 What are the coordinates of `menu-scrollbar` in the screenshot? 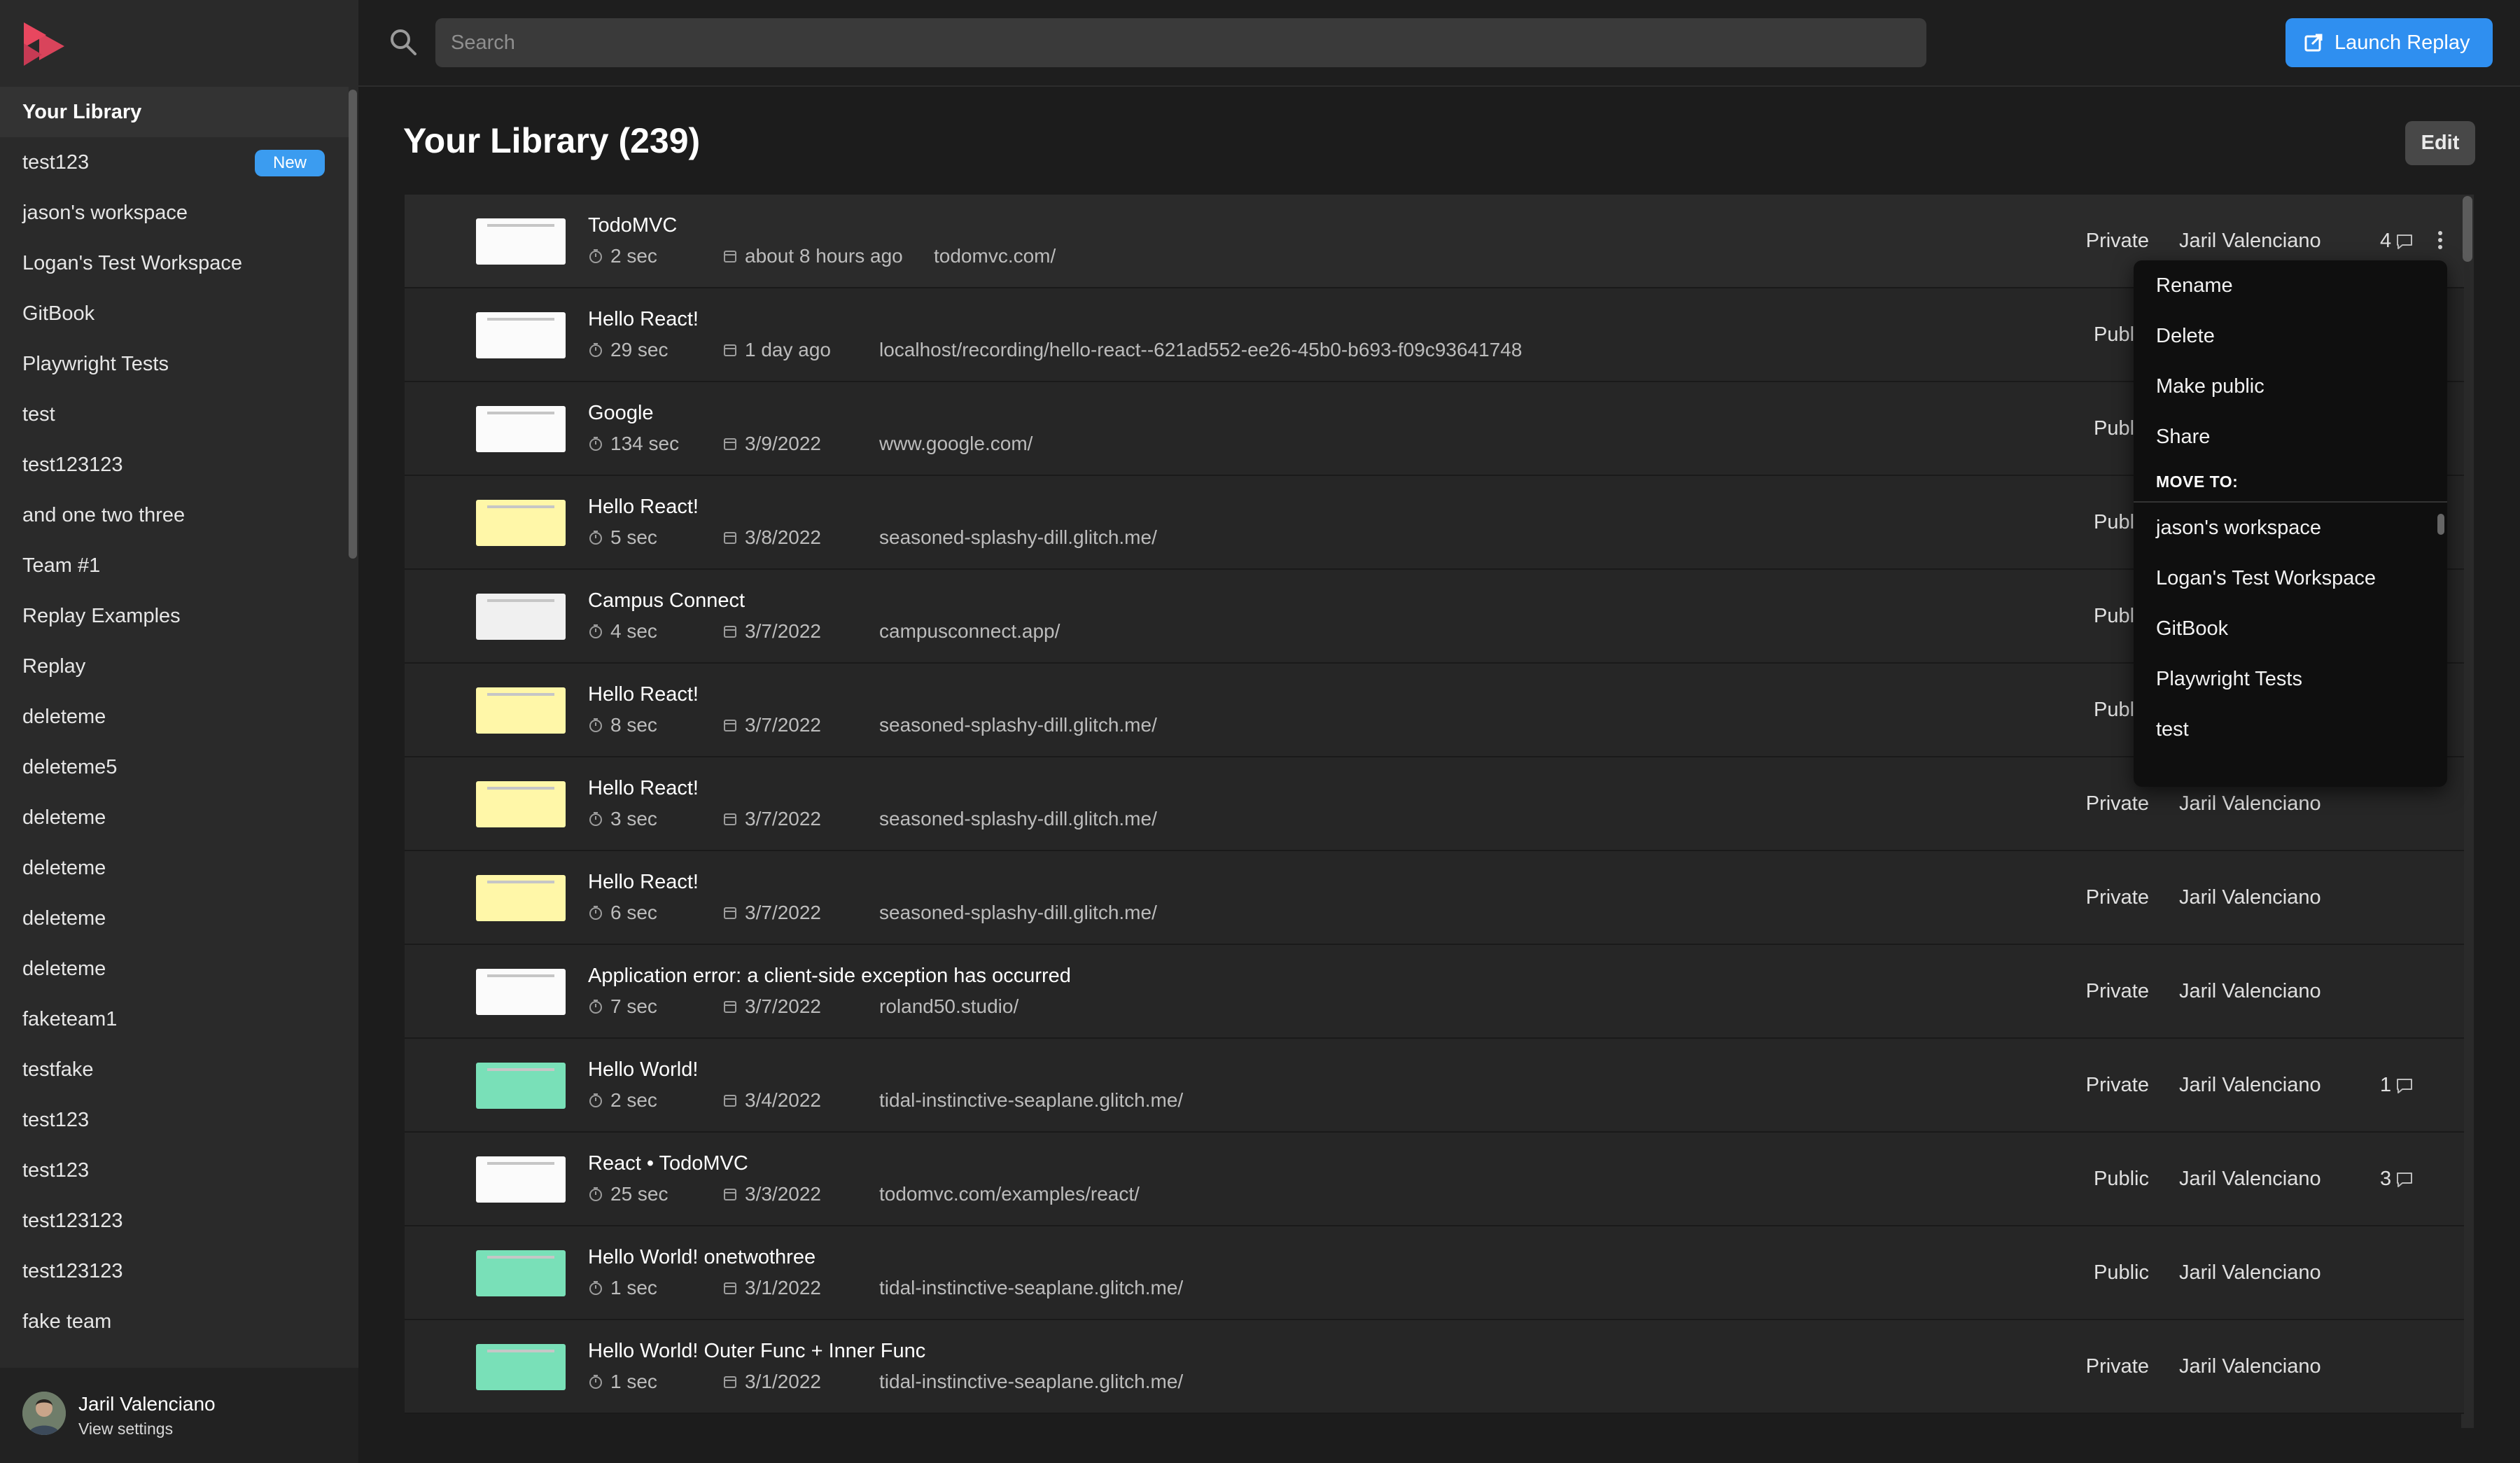 It's located at (2440, 524).